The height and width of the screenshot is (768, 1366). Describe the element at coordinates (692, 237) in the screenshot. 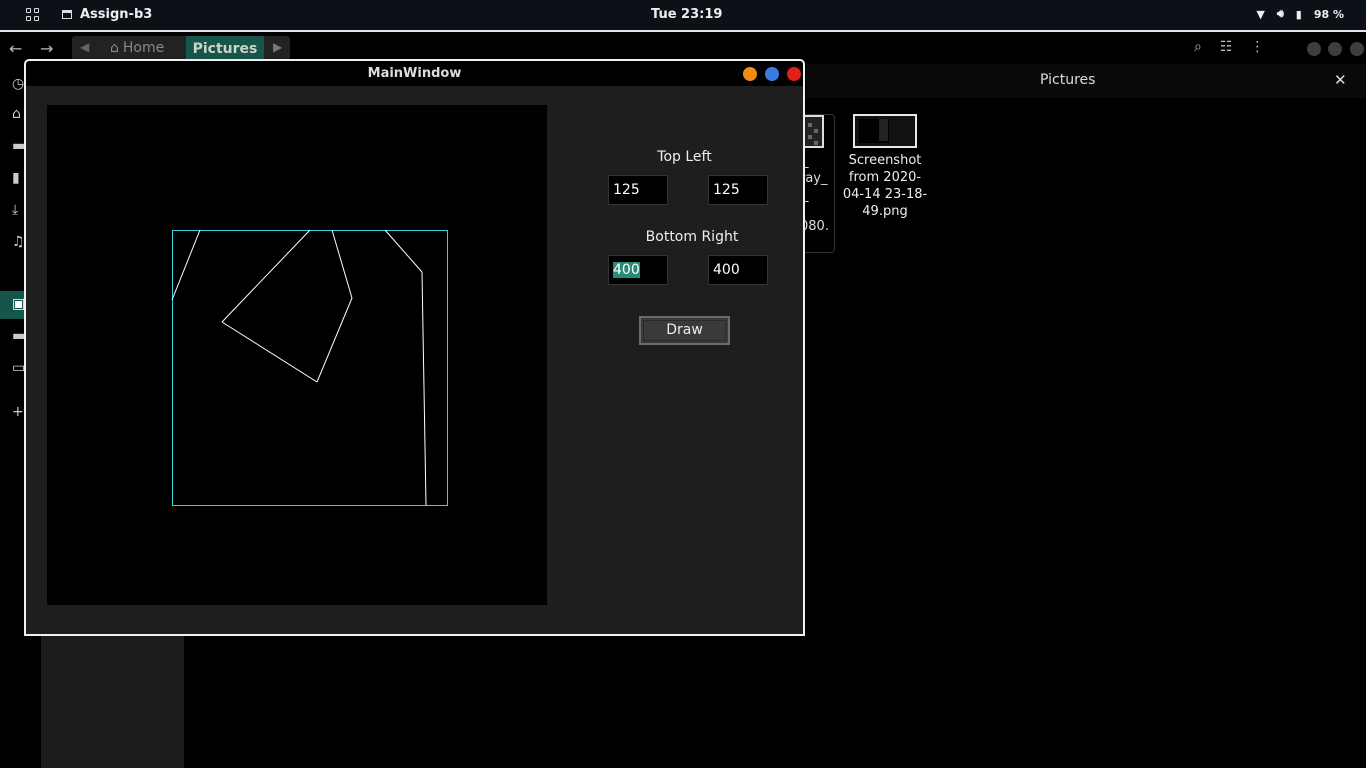

I see `bottom-right-label: Bottom Right` at that location.